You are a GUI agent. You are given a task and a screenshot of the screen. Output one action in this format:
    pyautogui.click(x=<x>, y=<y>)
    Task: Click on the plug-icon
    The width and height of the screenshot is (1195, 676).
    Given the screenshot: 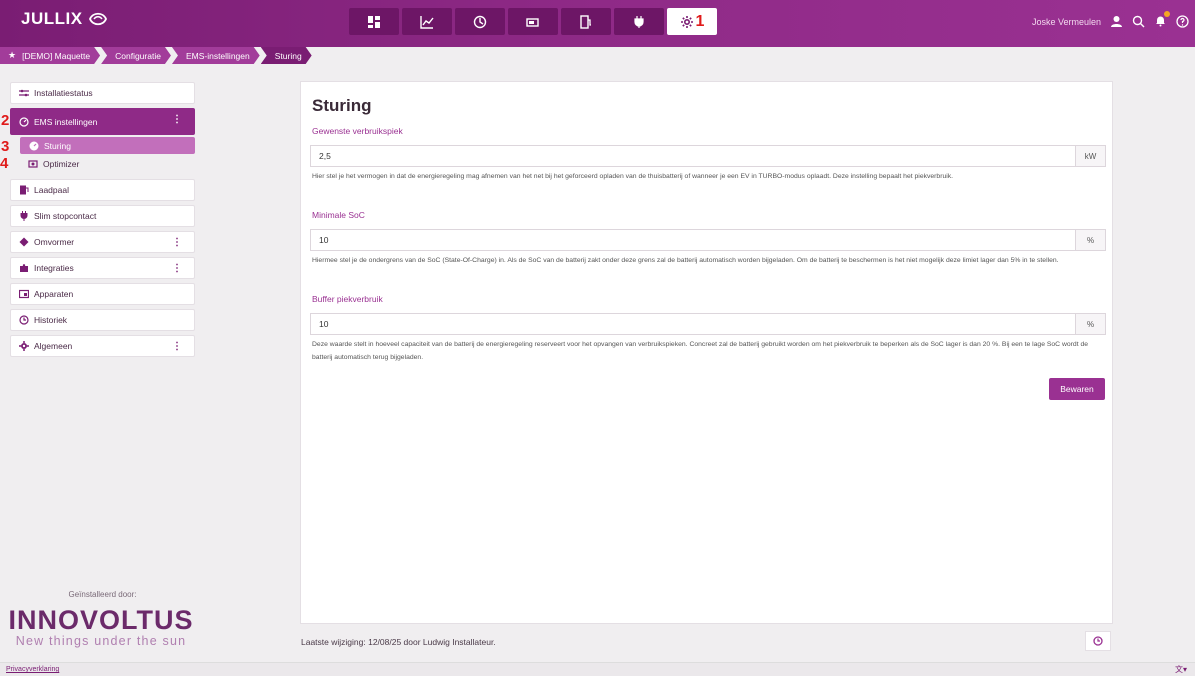 What is the action you would take?
    pyautogui.click(x=639, y=21)
    